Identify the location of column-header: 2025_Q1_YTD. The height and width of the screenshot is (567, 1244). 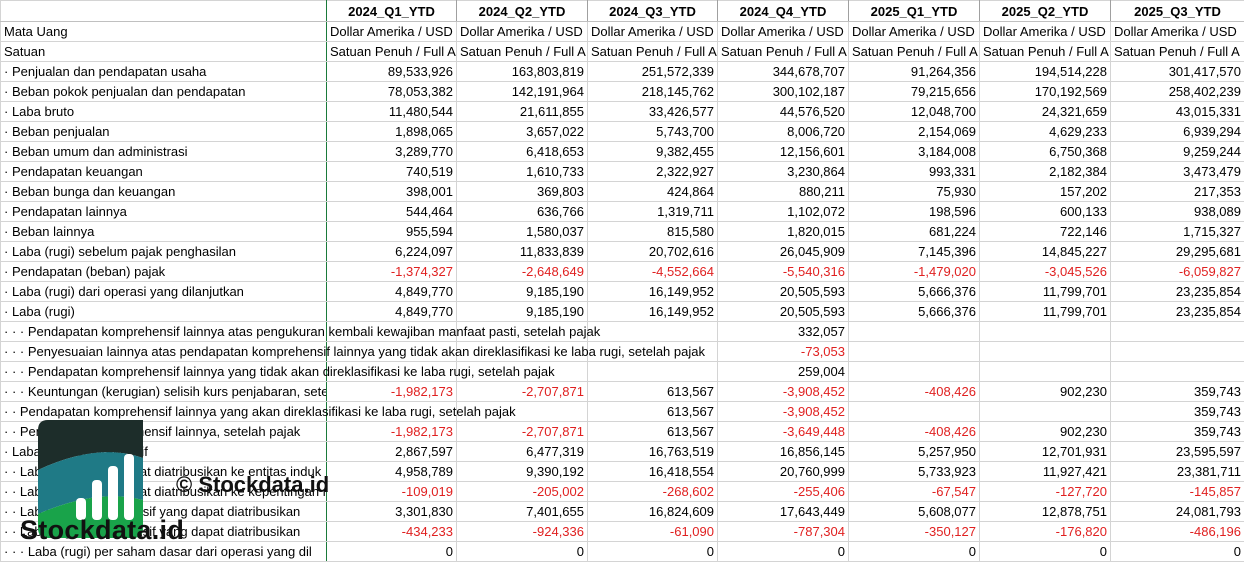
(914, 11).